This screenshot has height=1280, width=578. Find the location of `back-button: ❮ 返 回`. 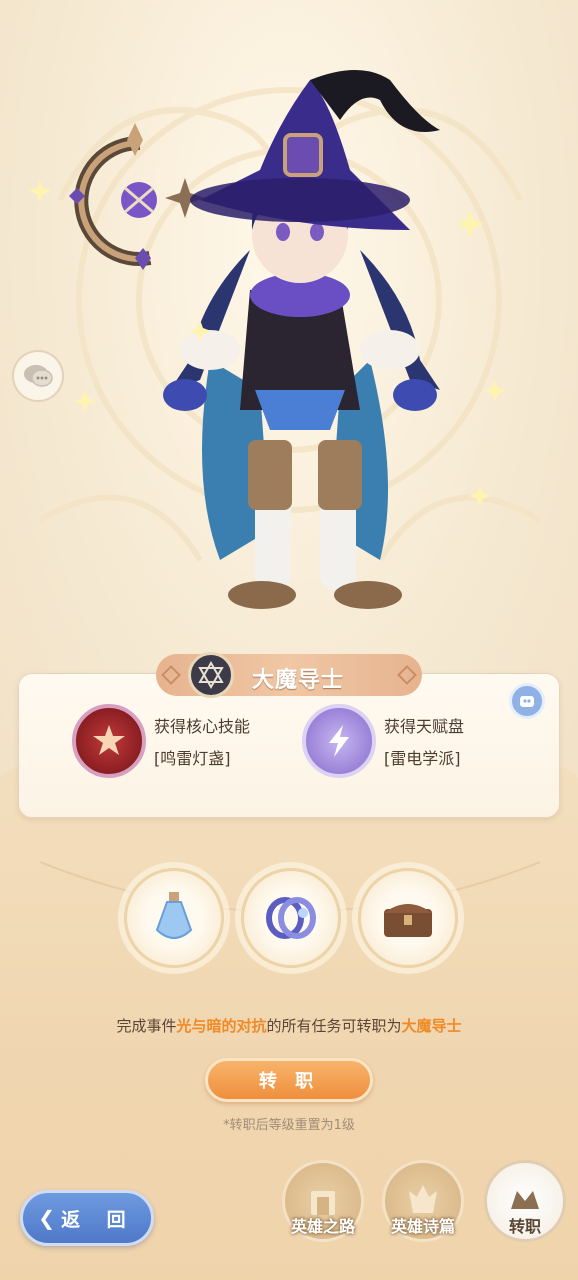

back-button: ❮ 返 回 is located at coordinates (87, 1218).